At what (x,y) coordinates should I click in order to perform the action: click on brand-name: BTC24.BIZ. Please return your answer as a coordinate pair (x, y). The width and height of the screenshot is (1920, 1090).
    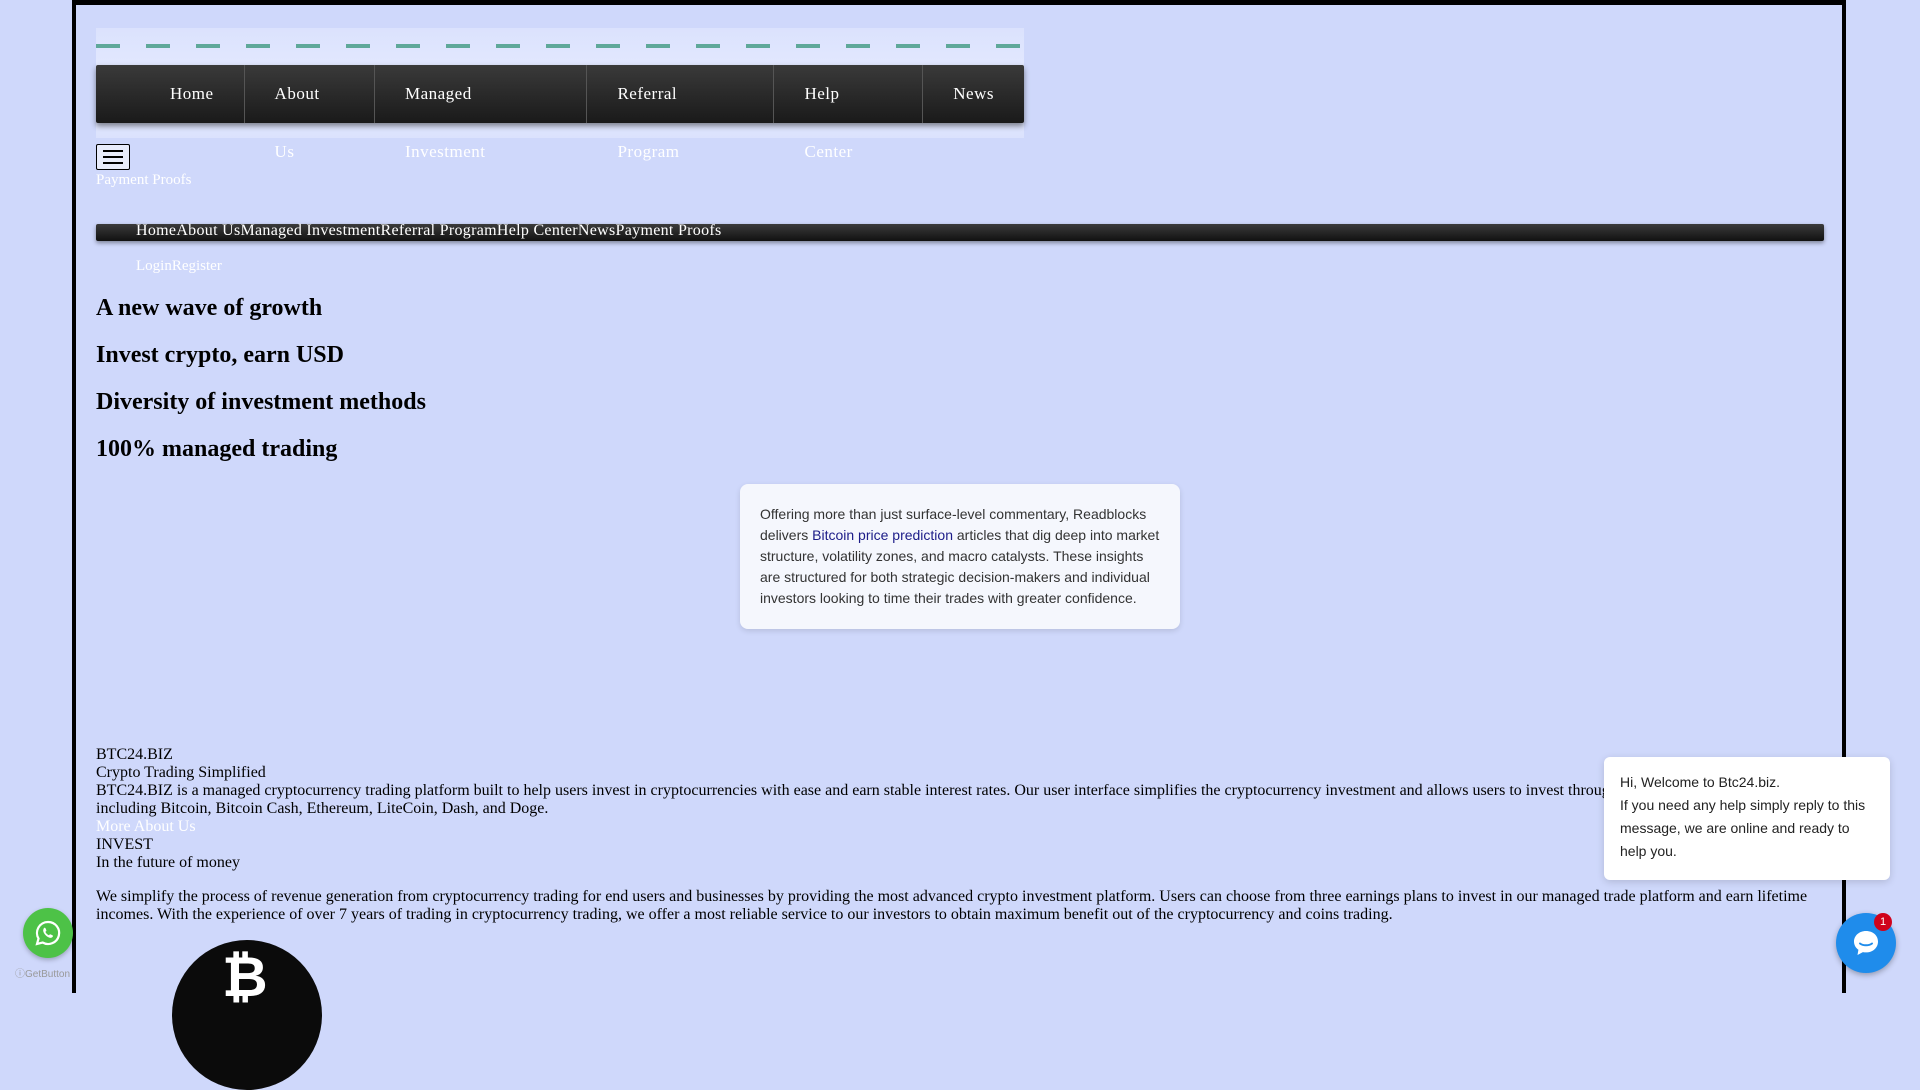
    Looking at the image, I should click on (134, 754).